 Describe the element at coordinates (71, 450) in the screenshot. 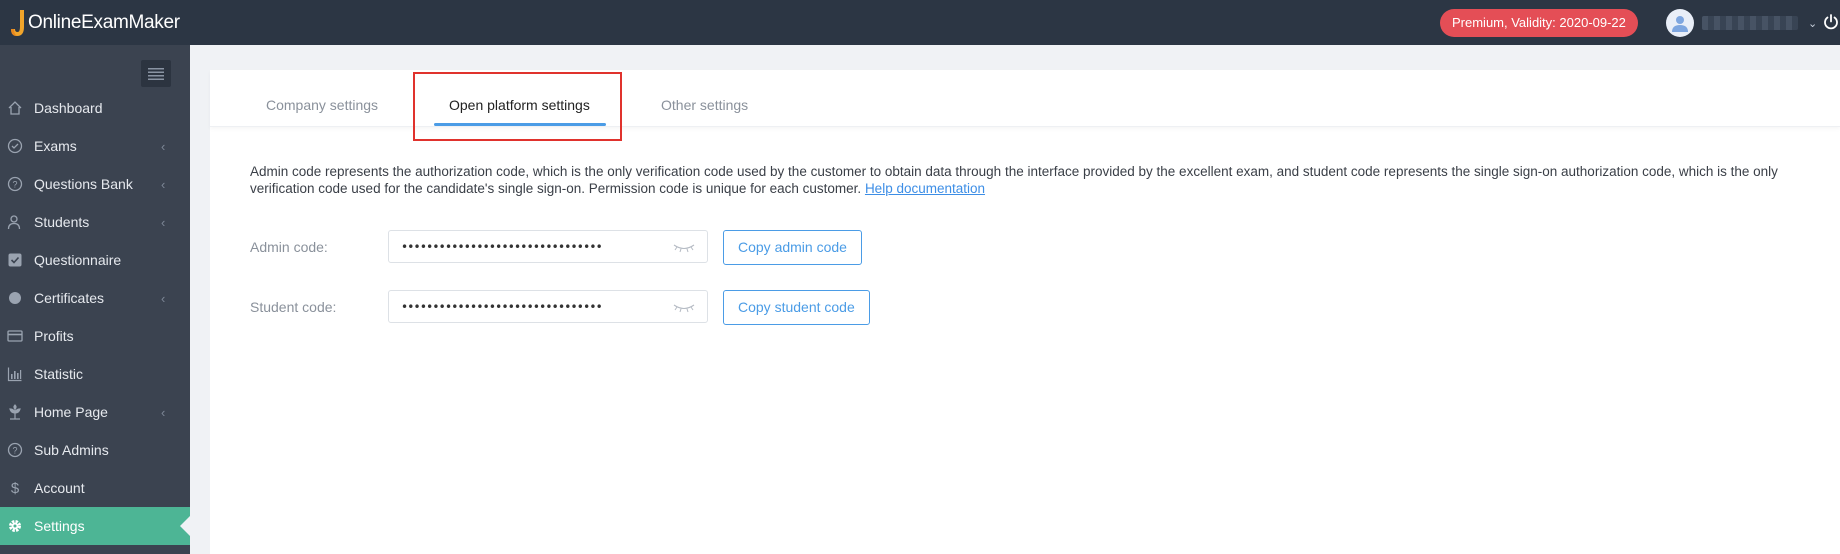

I see `sidebar-item-label: Sub Admins` at that location.